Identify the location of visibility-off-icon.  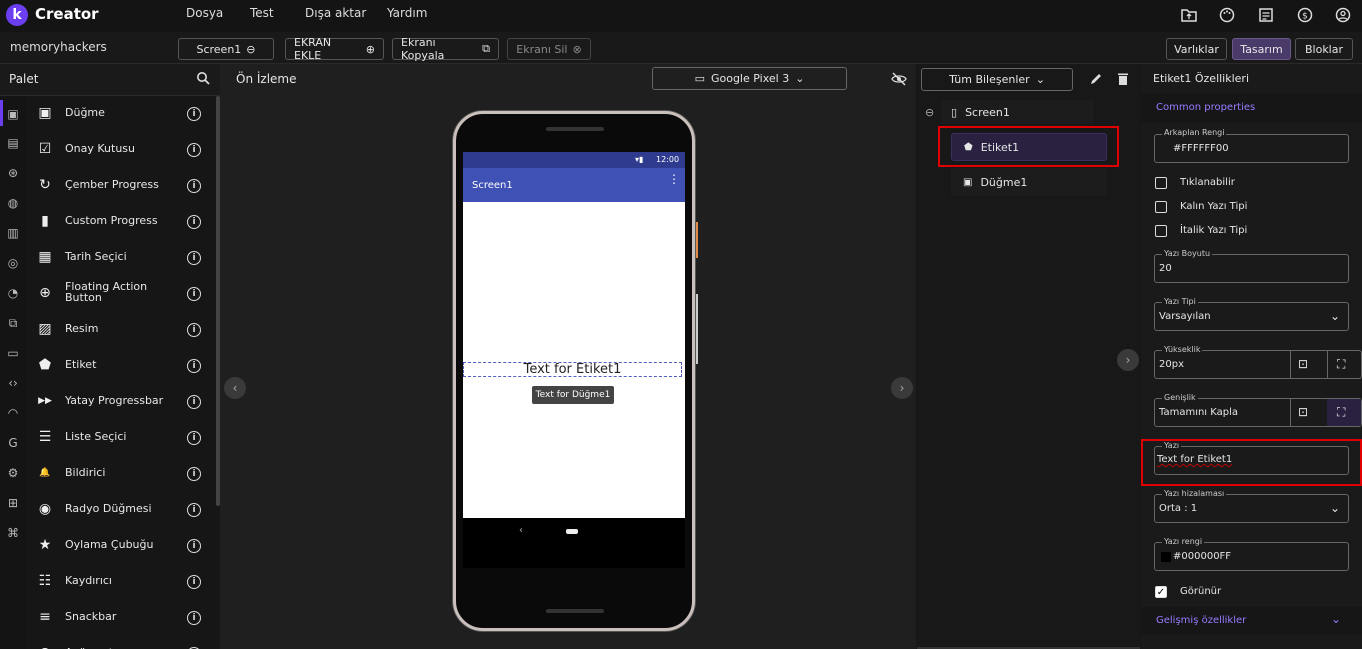
(899, 80).